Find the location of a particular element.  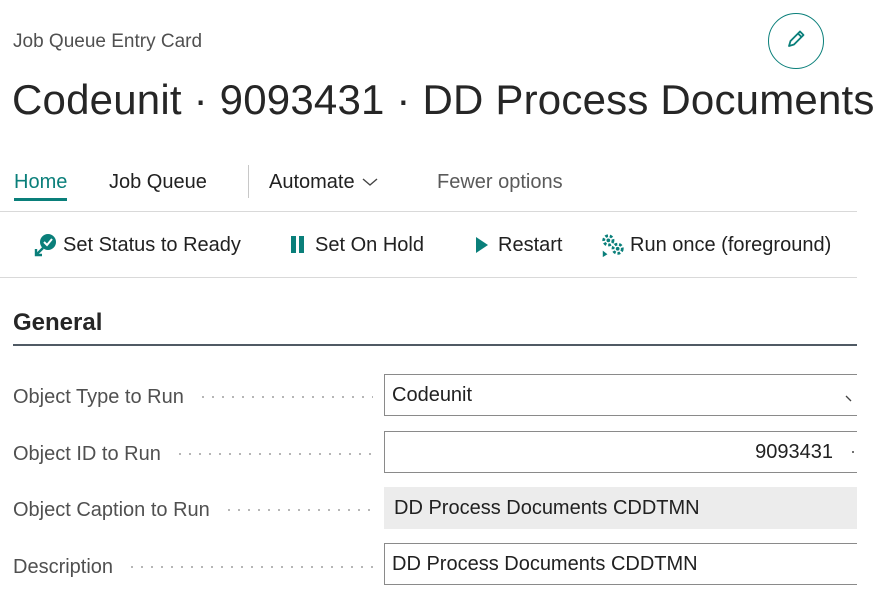

object-type-value: Codeunit is located at coordinates (432, 394).